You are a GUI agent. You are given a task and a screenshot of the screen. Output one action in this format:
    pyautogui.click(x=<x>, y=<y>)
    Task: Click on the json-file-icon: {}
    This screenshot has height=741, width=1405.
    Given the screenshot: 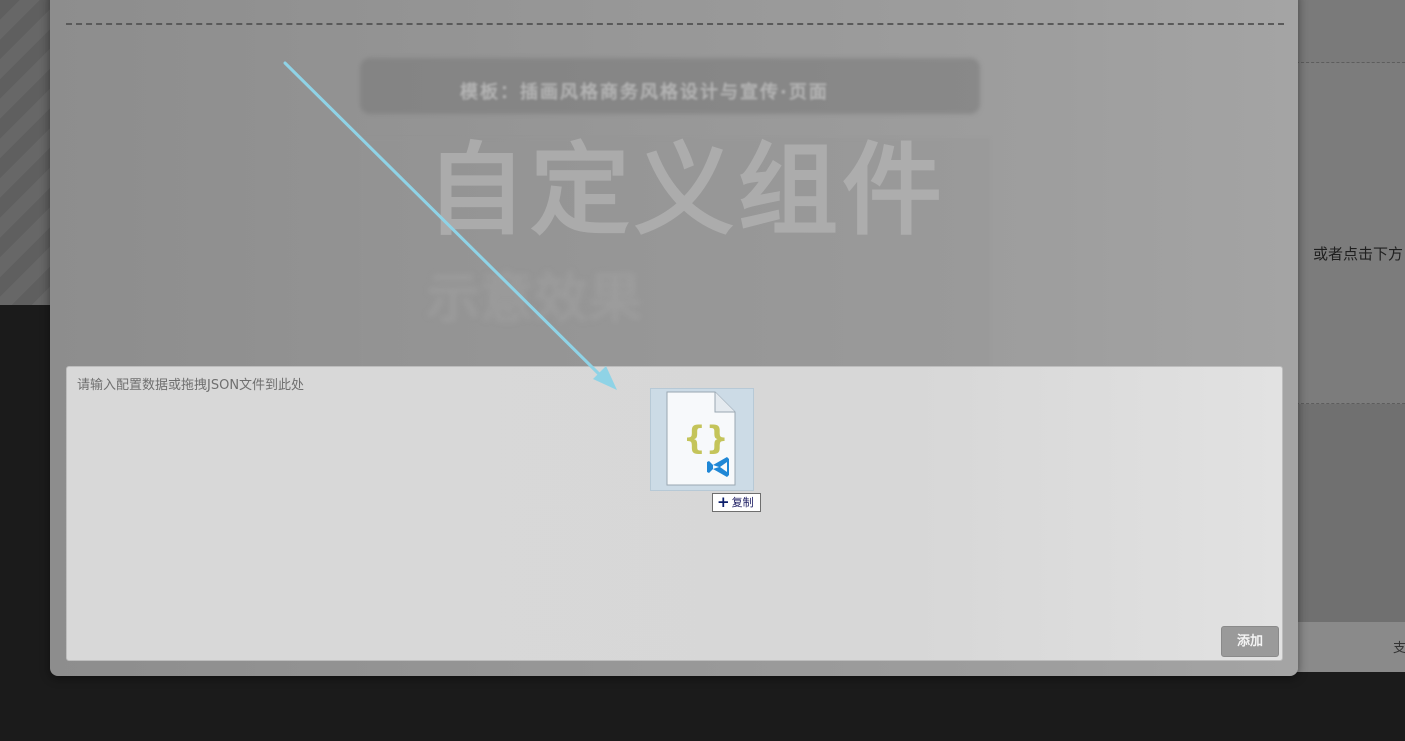 What is the action you would take?
    pyautogui.click(x=701, y=438)
    